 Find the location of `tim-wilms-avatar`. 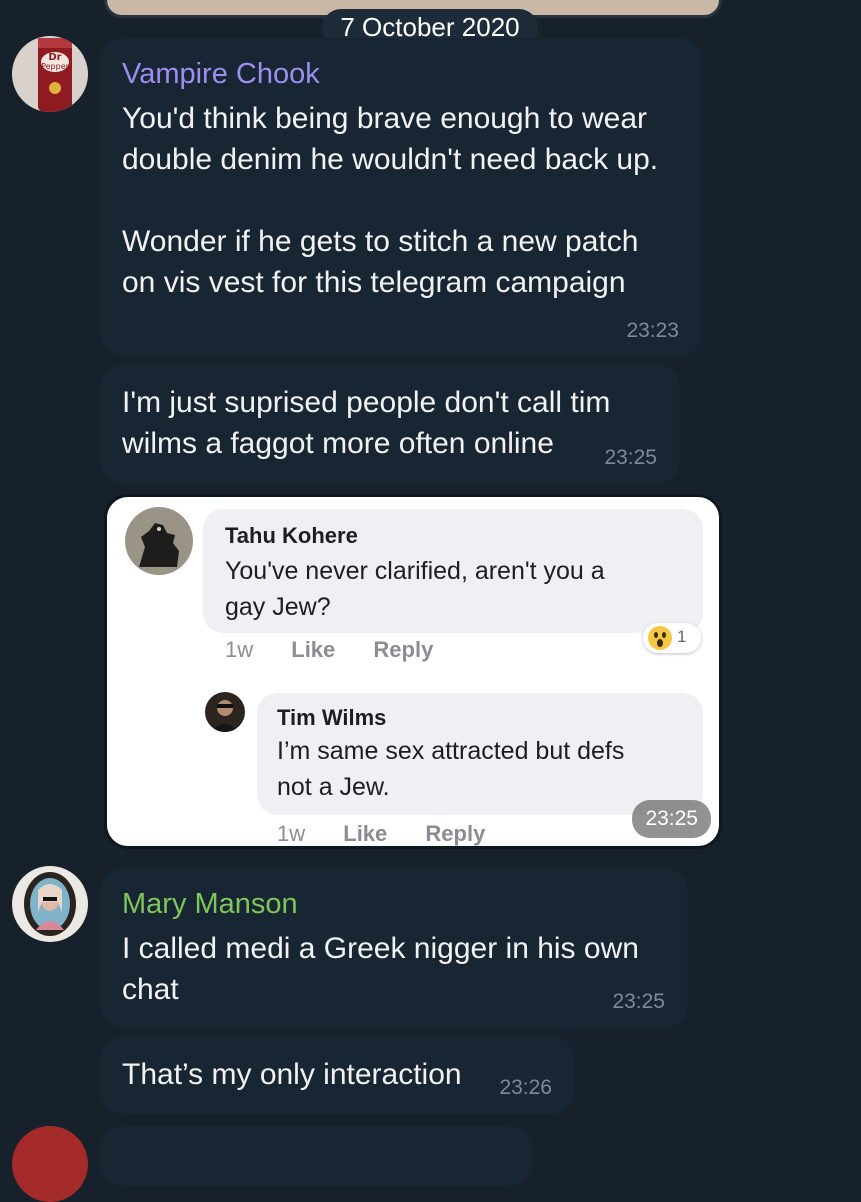

tim-wilms-avatar is located at coordinates (225, 712).